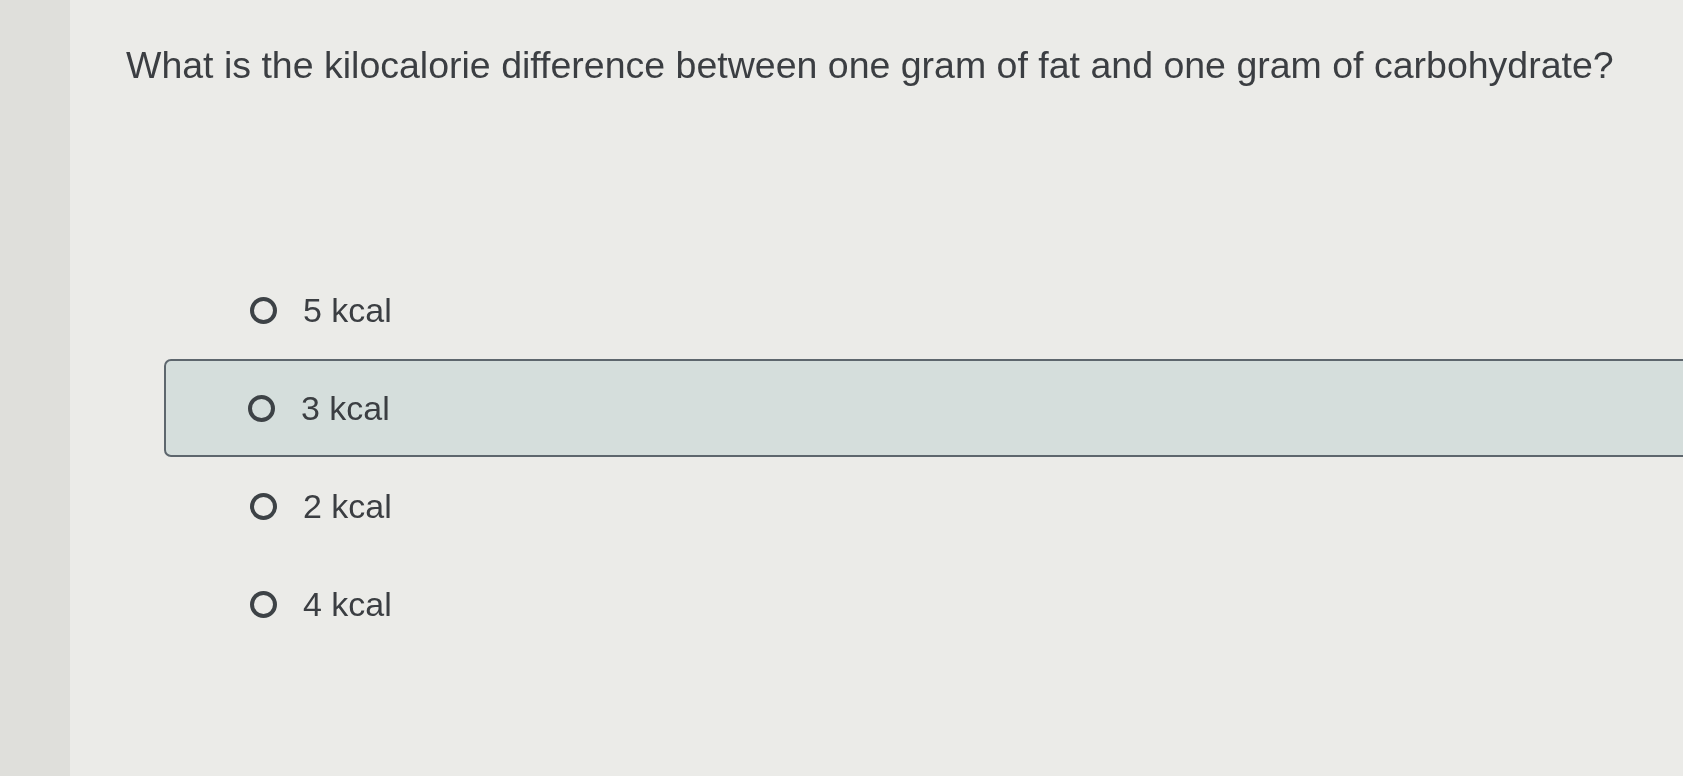 The image size is (1683, 776). What do you see at coordinates (347, 604) in the screenshot?
I see `option-label: 4 kcal` at bounding box center [347, 604].